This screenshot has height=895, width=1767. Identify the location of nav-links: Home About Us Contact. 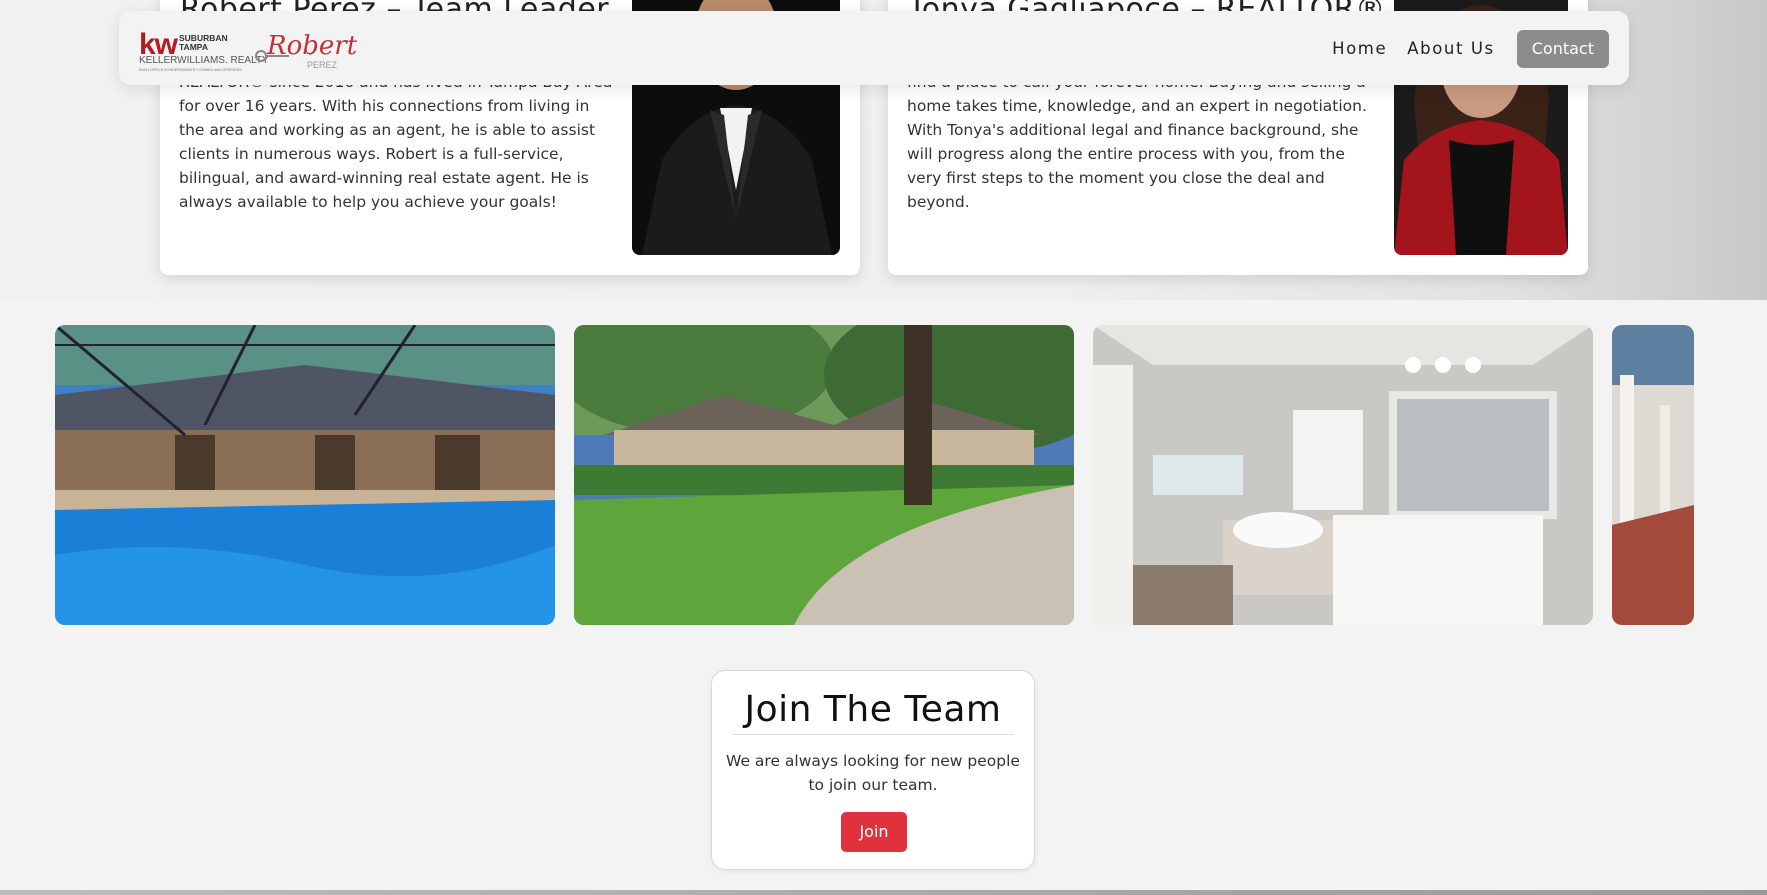
(1465, 49).